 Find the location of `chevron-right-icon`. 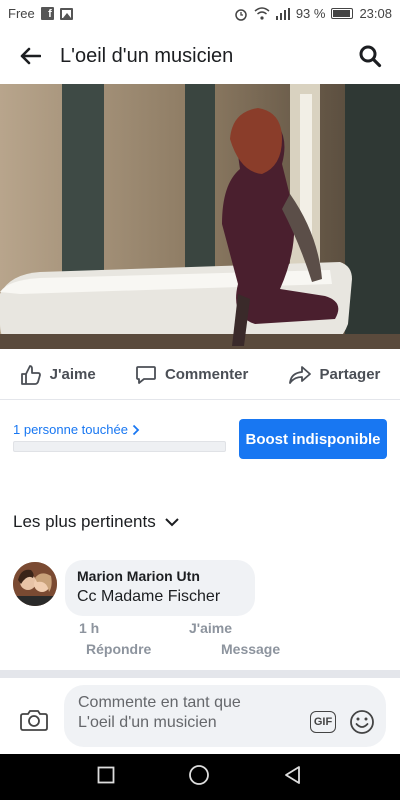

chevron-right-icon is located at coordinates (136, 429).